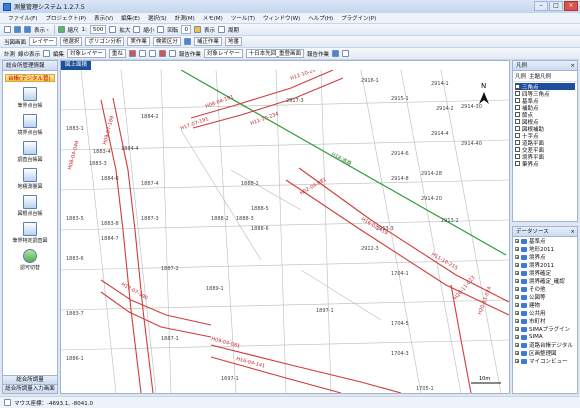 Image resolution: width=580 pixels, height=408 pixels. What do you see at coordinates (157, 18) in the screenshot?
I see `menu-select: 選択(S)` at bounding box center [157, 18].